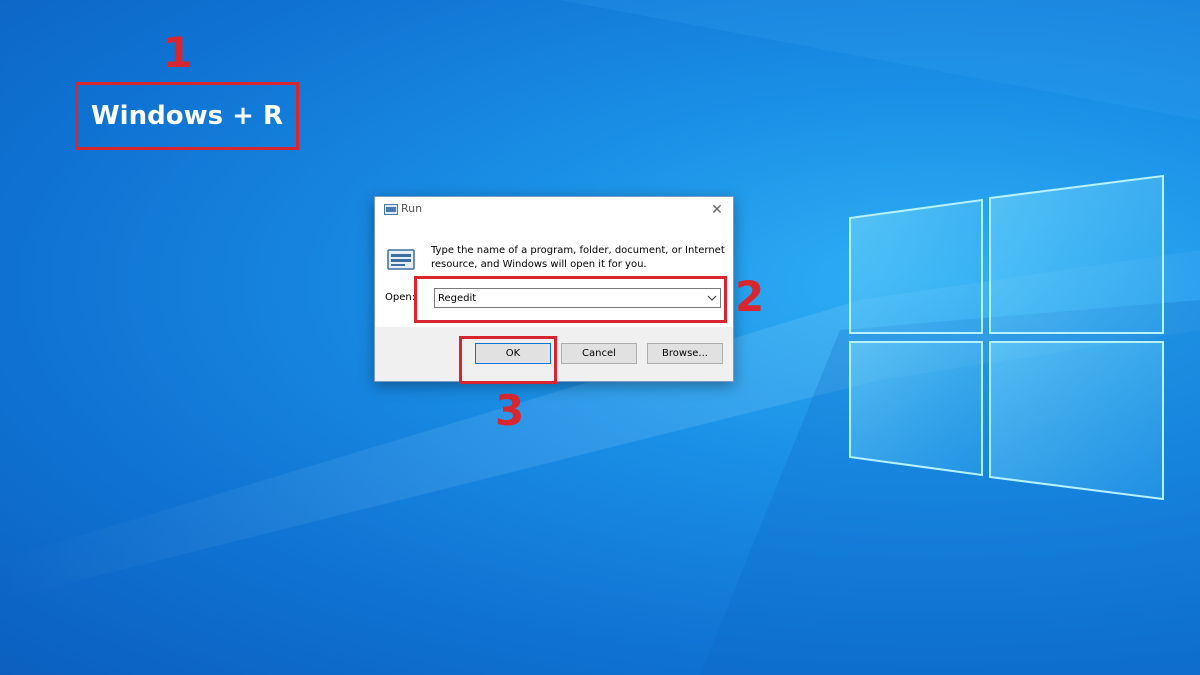  I want to click on close-icon: ✕, so click(717, 210).